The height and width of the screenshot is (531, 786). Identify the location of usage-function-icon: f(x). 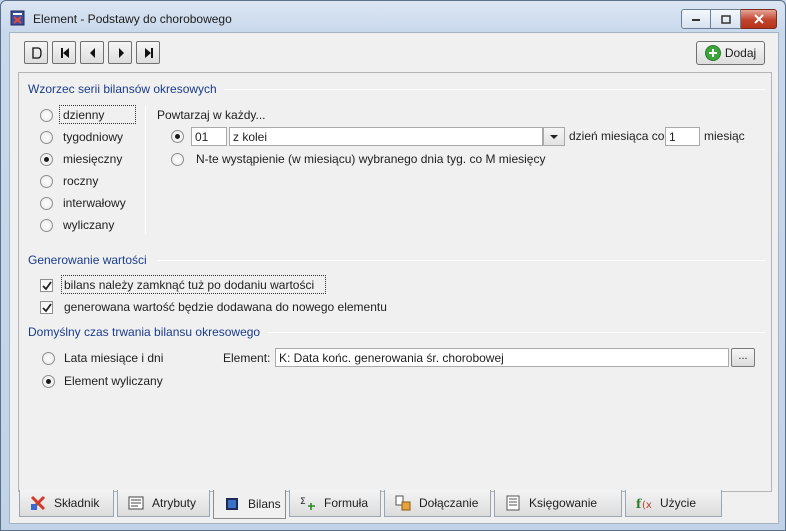
(644, 504).